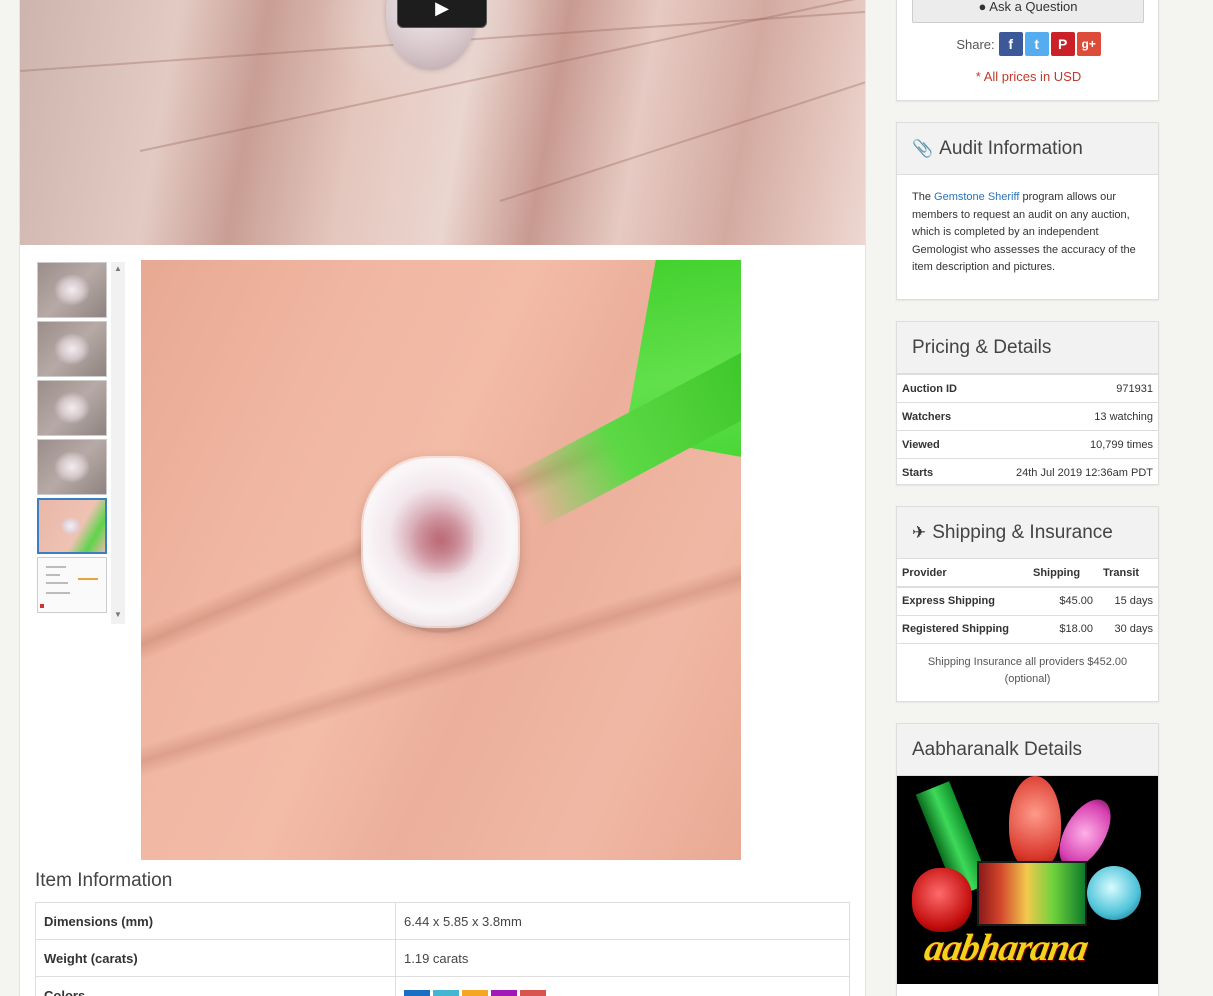  What do you see at coordinates (118, 268) in the screenshot?
I see `scroll-up-icon: ▲` at bounding box center [118, 268].